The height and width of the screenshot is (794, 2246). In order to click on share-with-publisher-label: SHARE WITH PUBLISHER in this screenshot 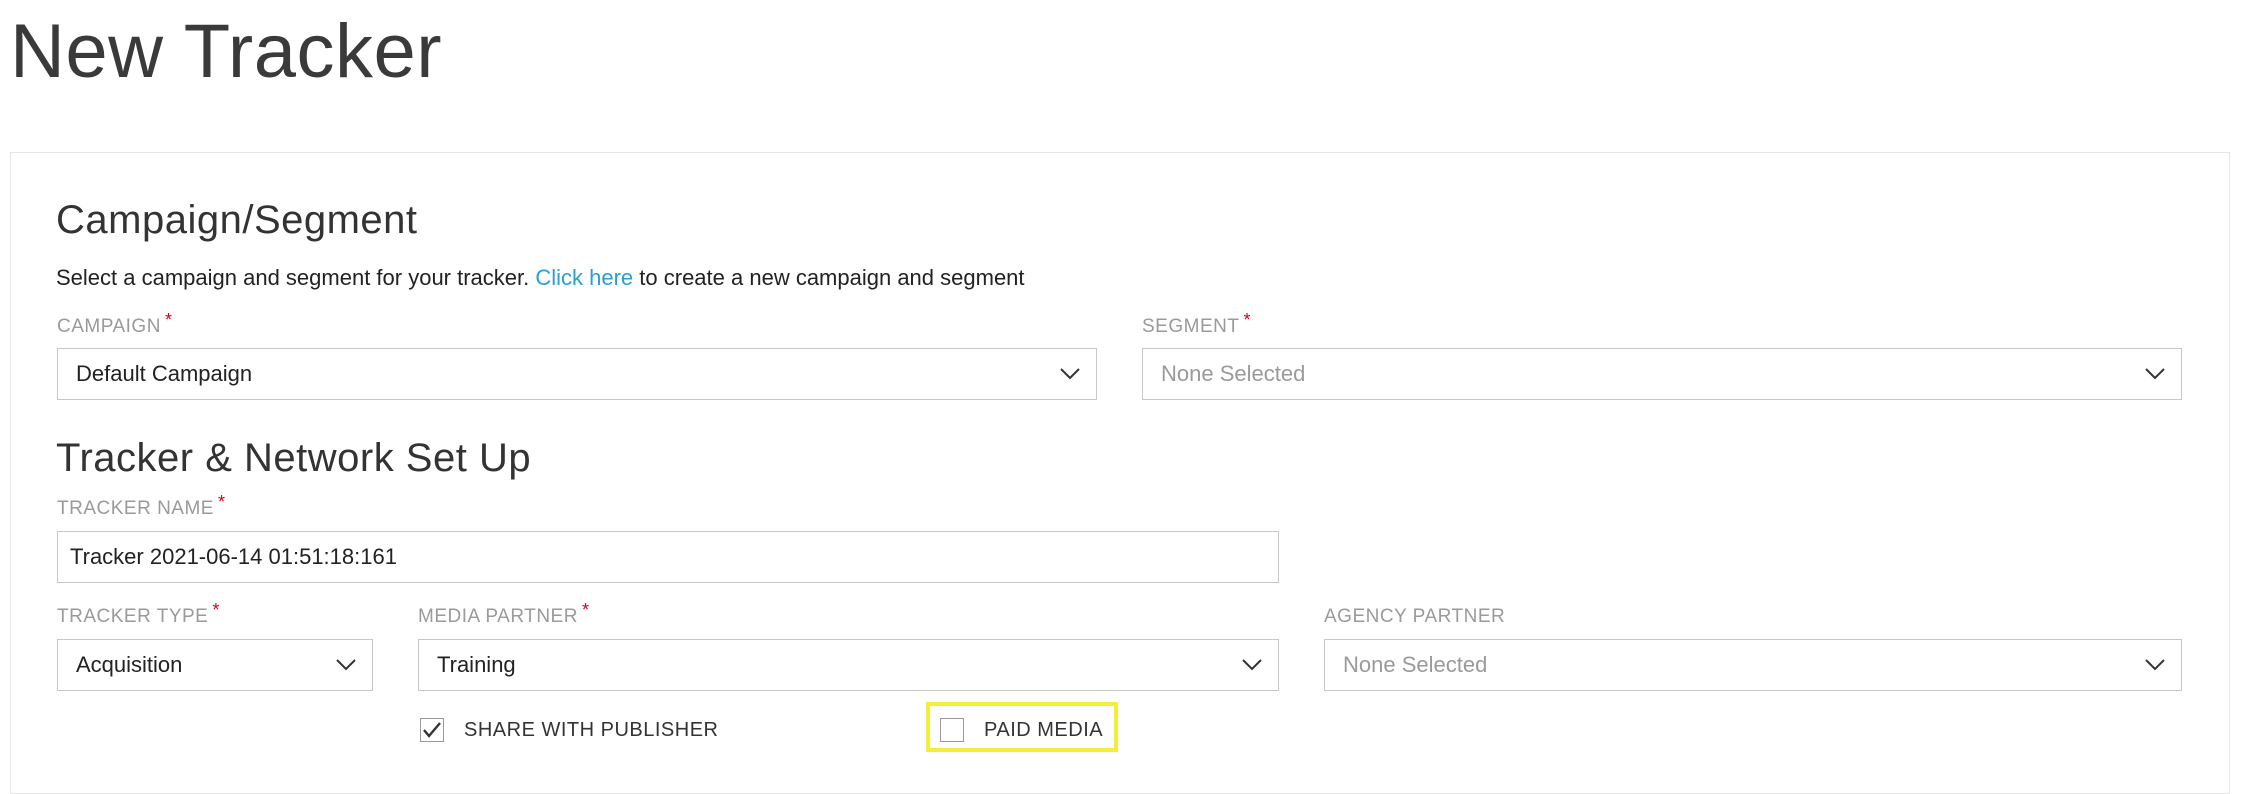, I will do `click(591, 729)`.